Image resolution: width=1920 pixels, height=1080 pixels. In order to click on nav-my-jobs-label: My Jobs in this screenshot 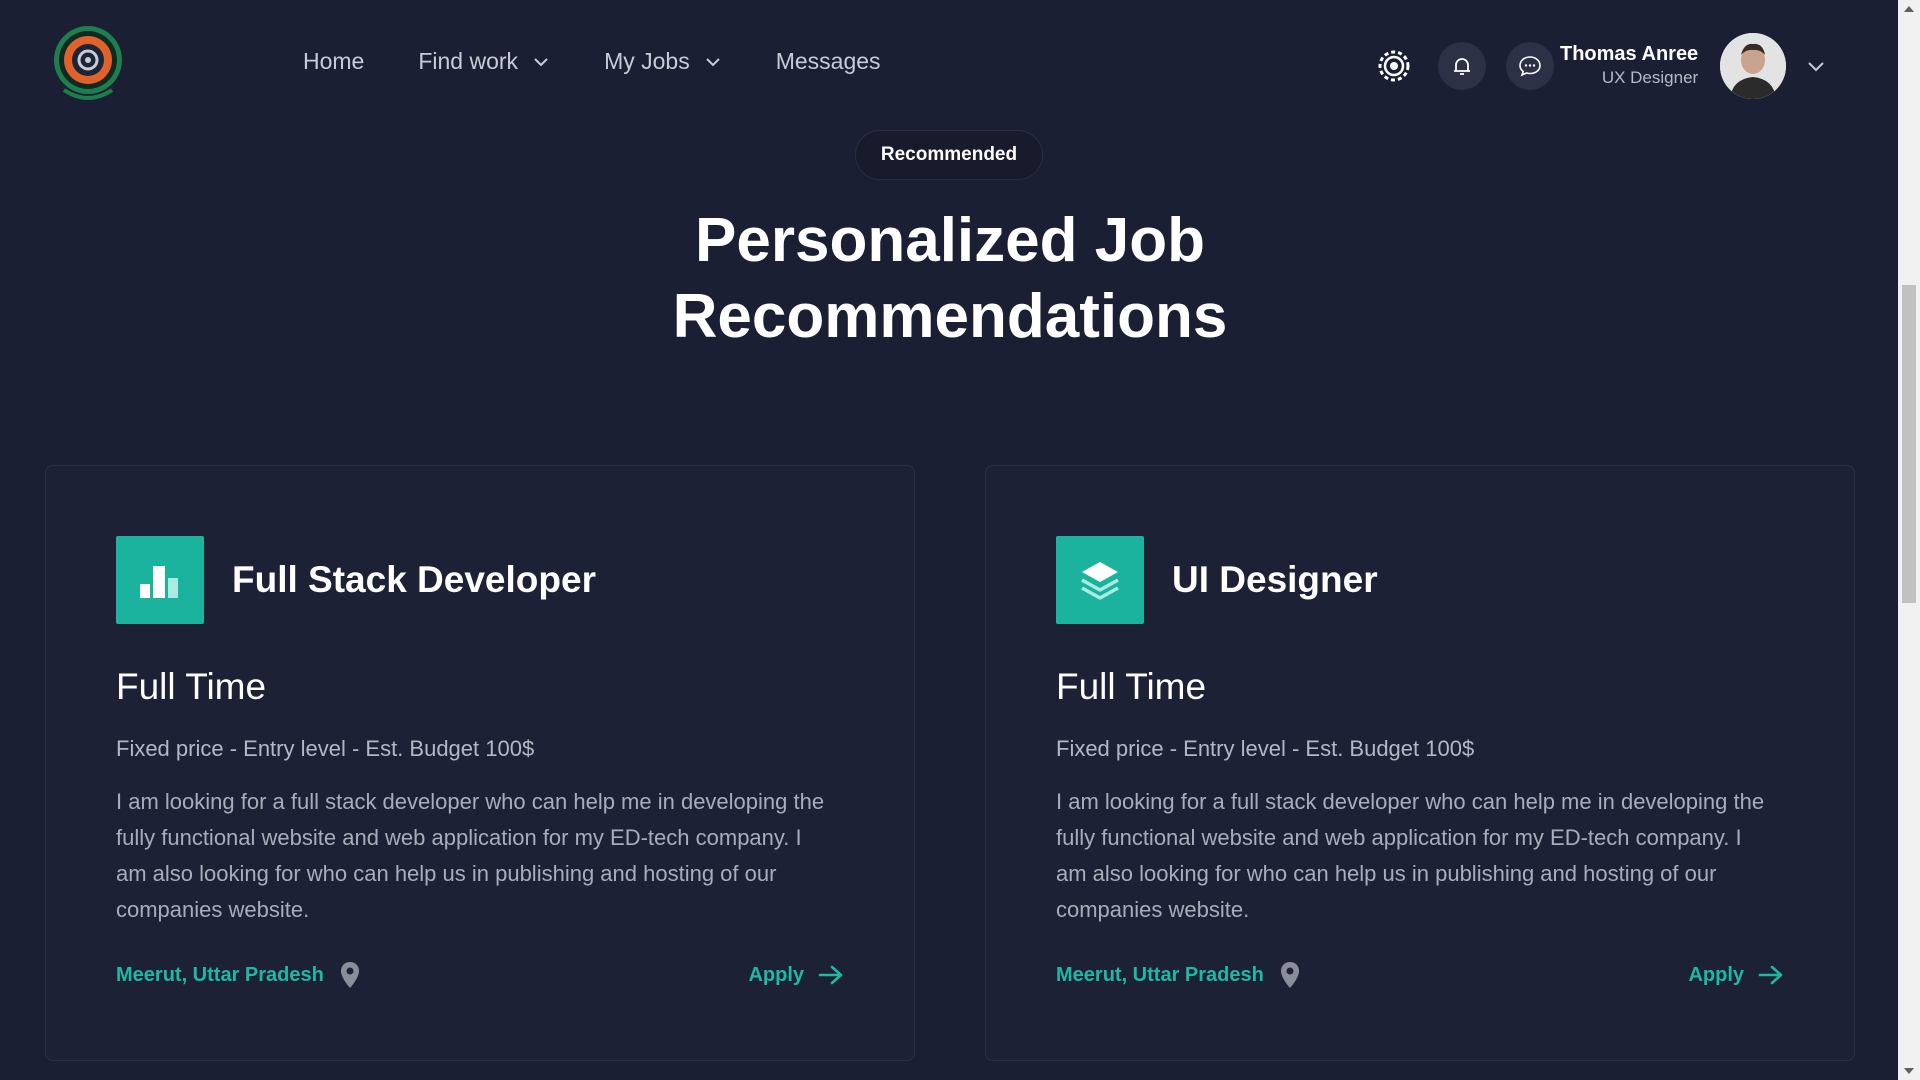, I will do `click(647, 61)`.